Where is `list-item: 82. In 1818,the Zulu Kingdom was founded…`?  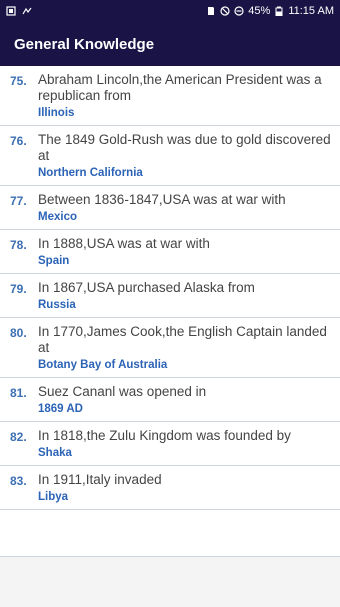 list-item: 82. In 1818,the Zulu Kingdom was founded… is located at coordinates (170, 444).